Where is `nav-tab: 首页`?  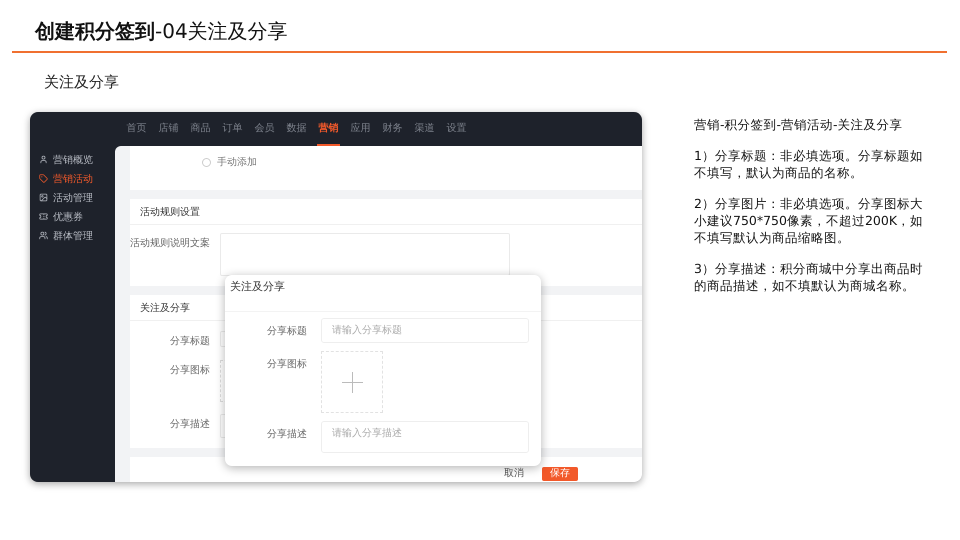 nav-tab: 首页 is located at coordinates (136, 129).